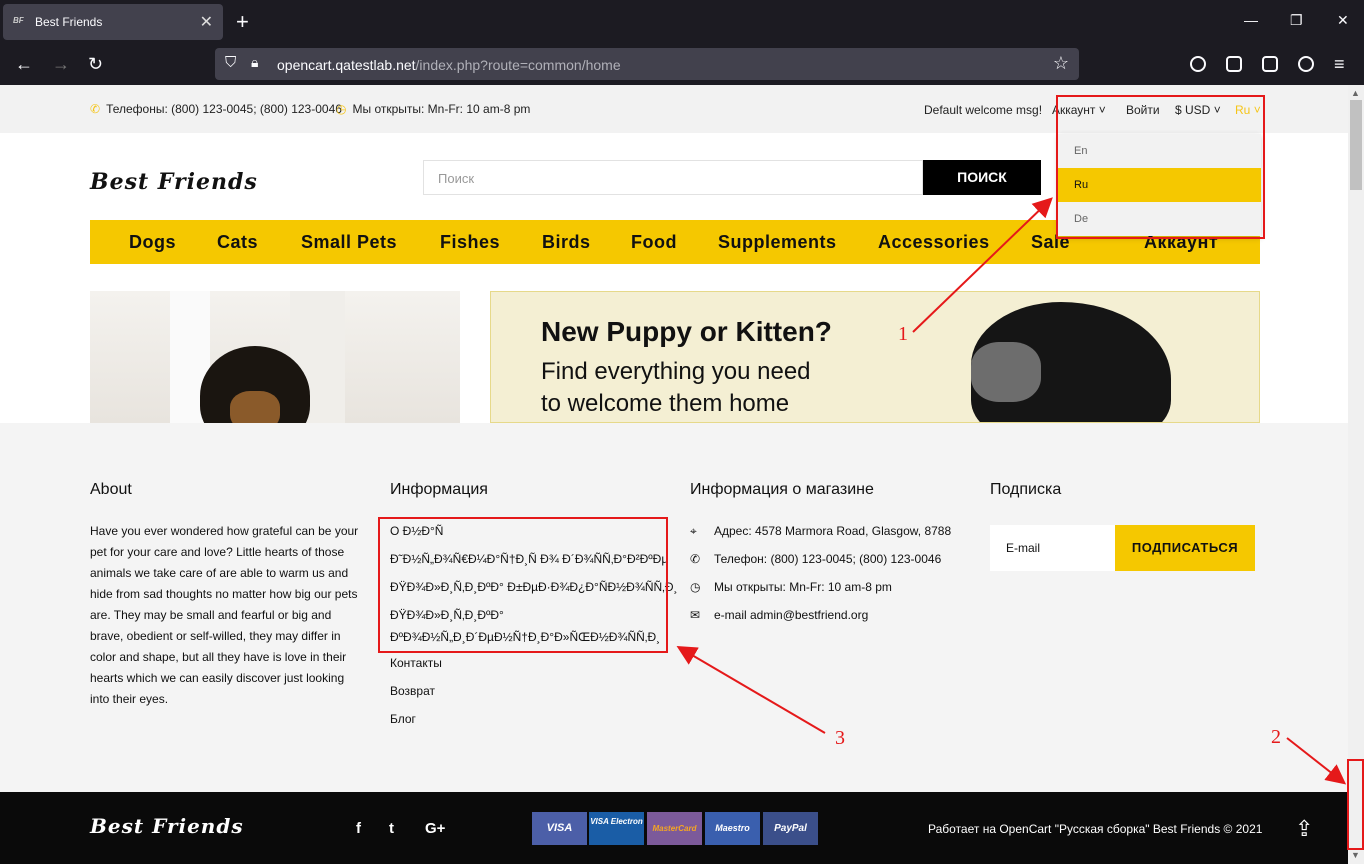 This screenshot has width=1364, height=864. What do you see at coordinates (391, 828) in the screenshot?
I see `twitter-icon: t` at bounding box center [391, 828].